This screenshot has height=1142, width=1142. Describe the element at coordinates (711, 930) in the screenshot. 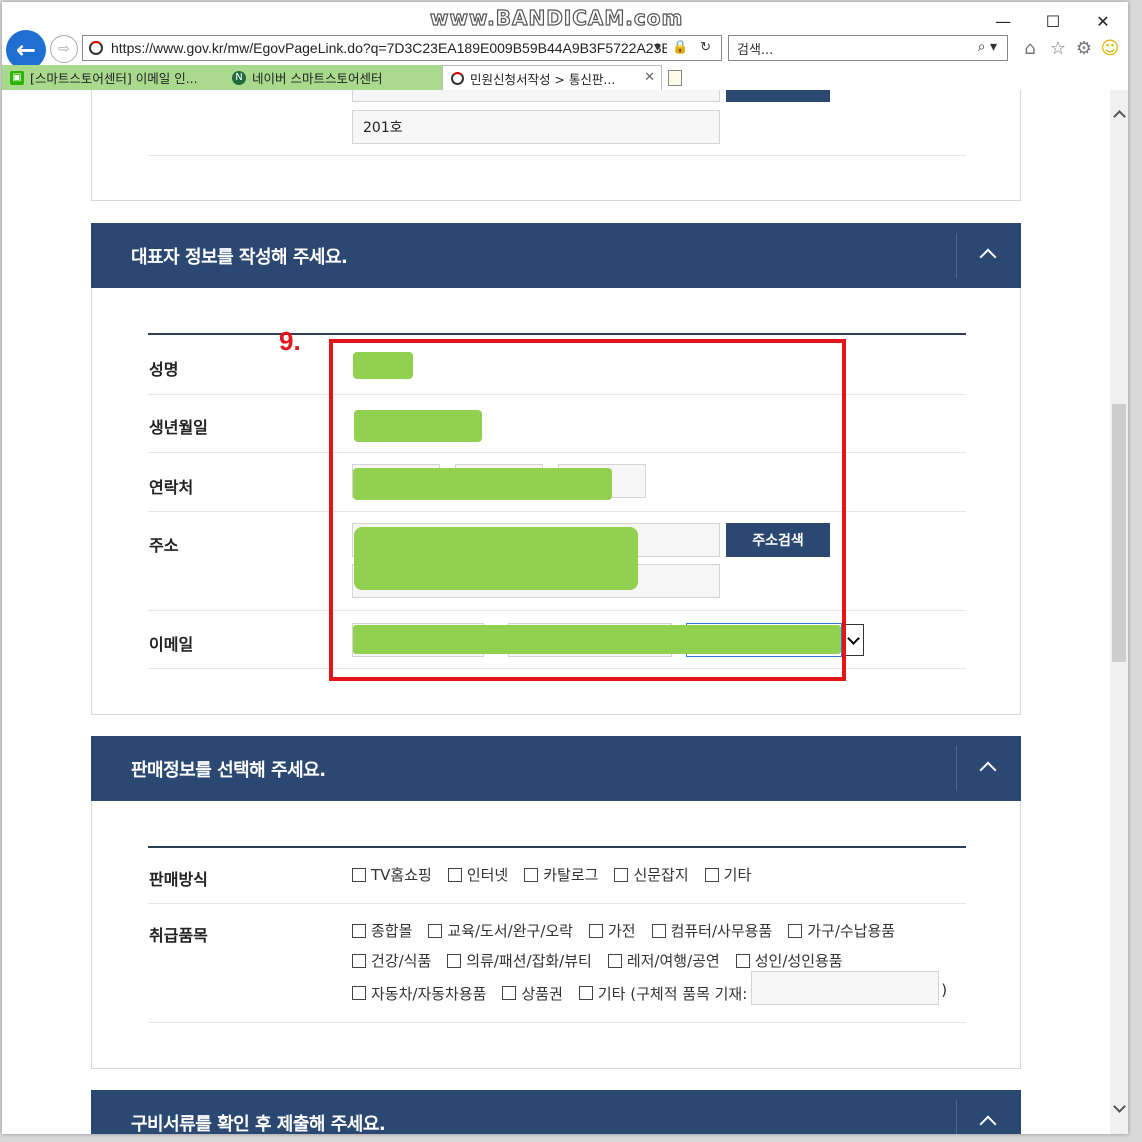

I see `checkbox-computer-office: 컴퓨터/사무용품` at that location.